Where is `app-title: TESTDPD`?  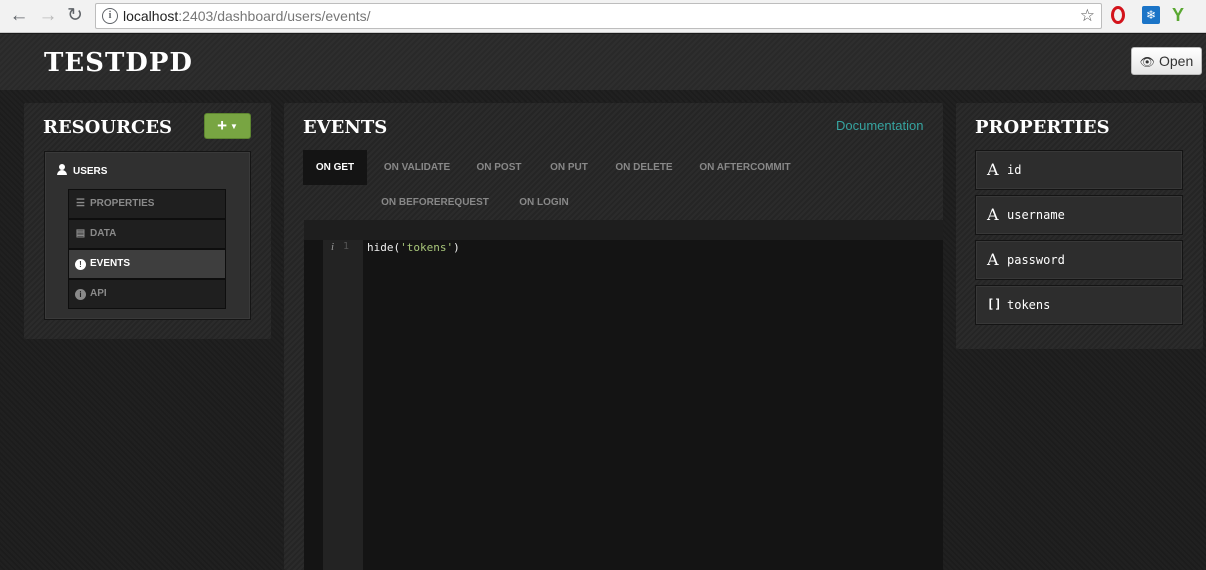 app-title: TESTDPD is located at coordinates (118, 63).